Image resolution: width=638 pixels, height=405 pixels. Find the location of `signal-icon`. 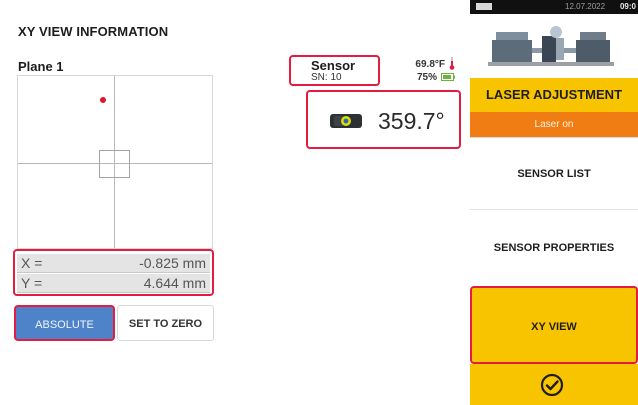

signal-icon is located at coordinates (484, 6).